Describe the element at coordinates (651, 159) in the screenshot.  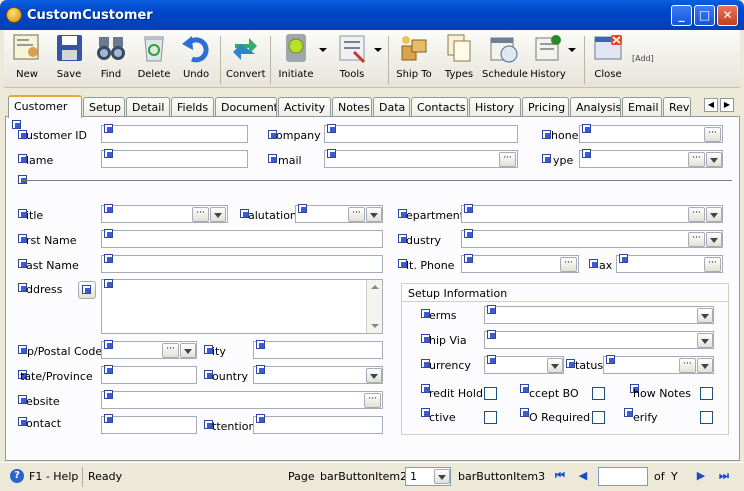
I see `type-field: ···` at that location.